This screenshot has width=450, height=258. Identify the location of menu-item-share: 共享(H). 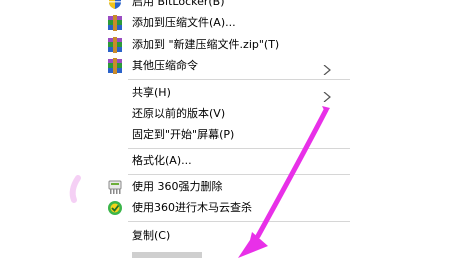
(225, 93).